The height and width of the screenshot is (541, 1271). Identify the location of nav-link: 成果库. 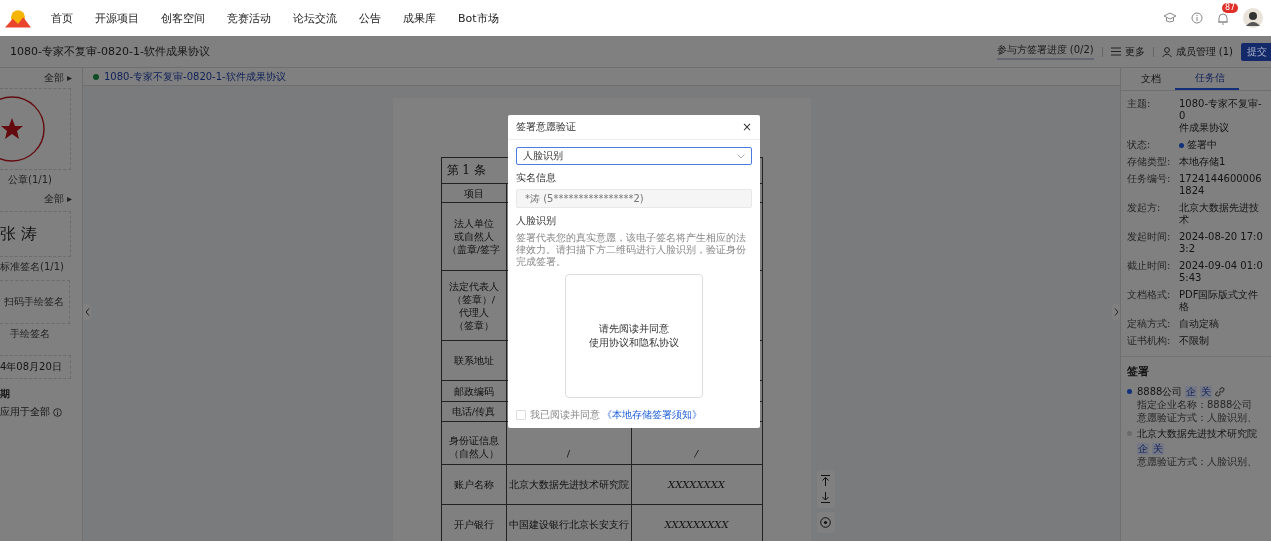
(419, 18).